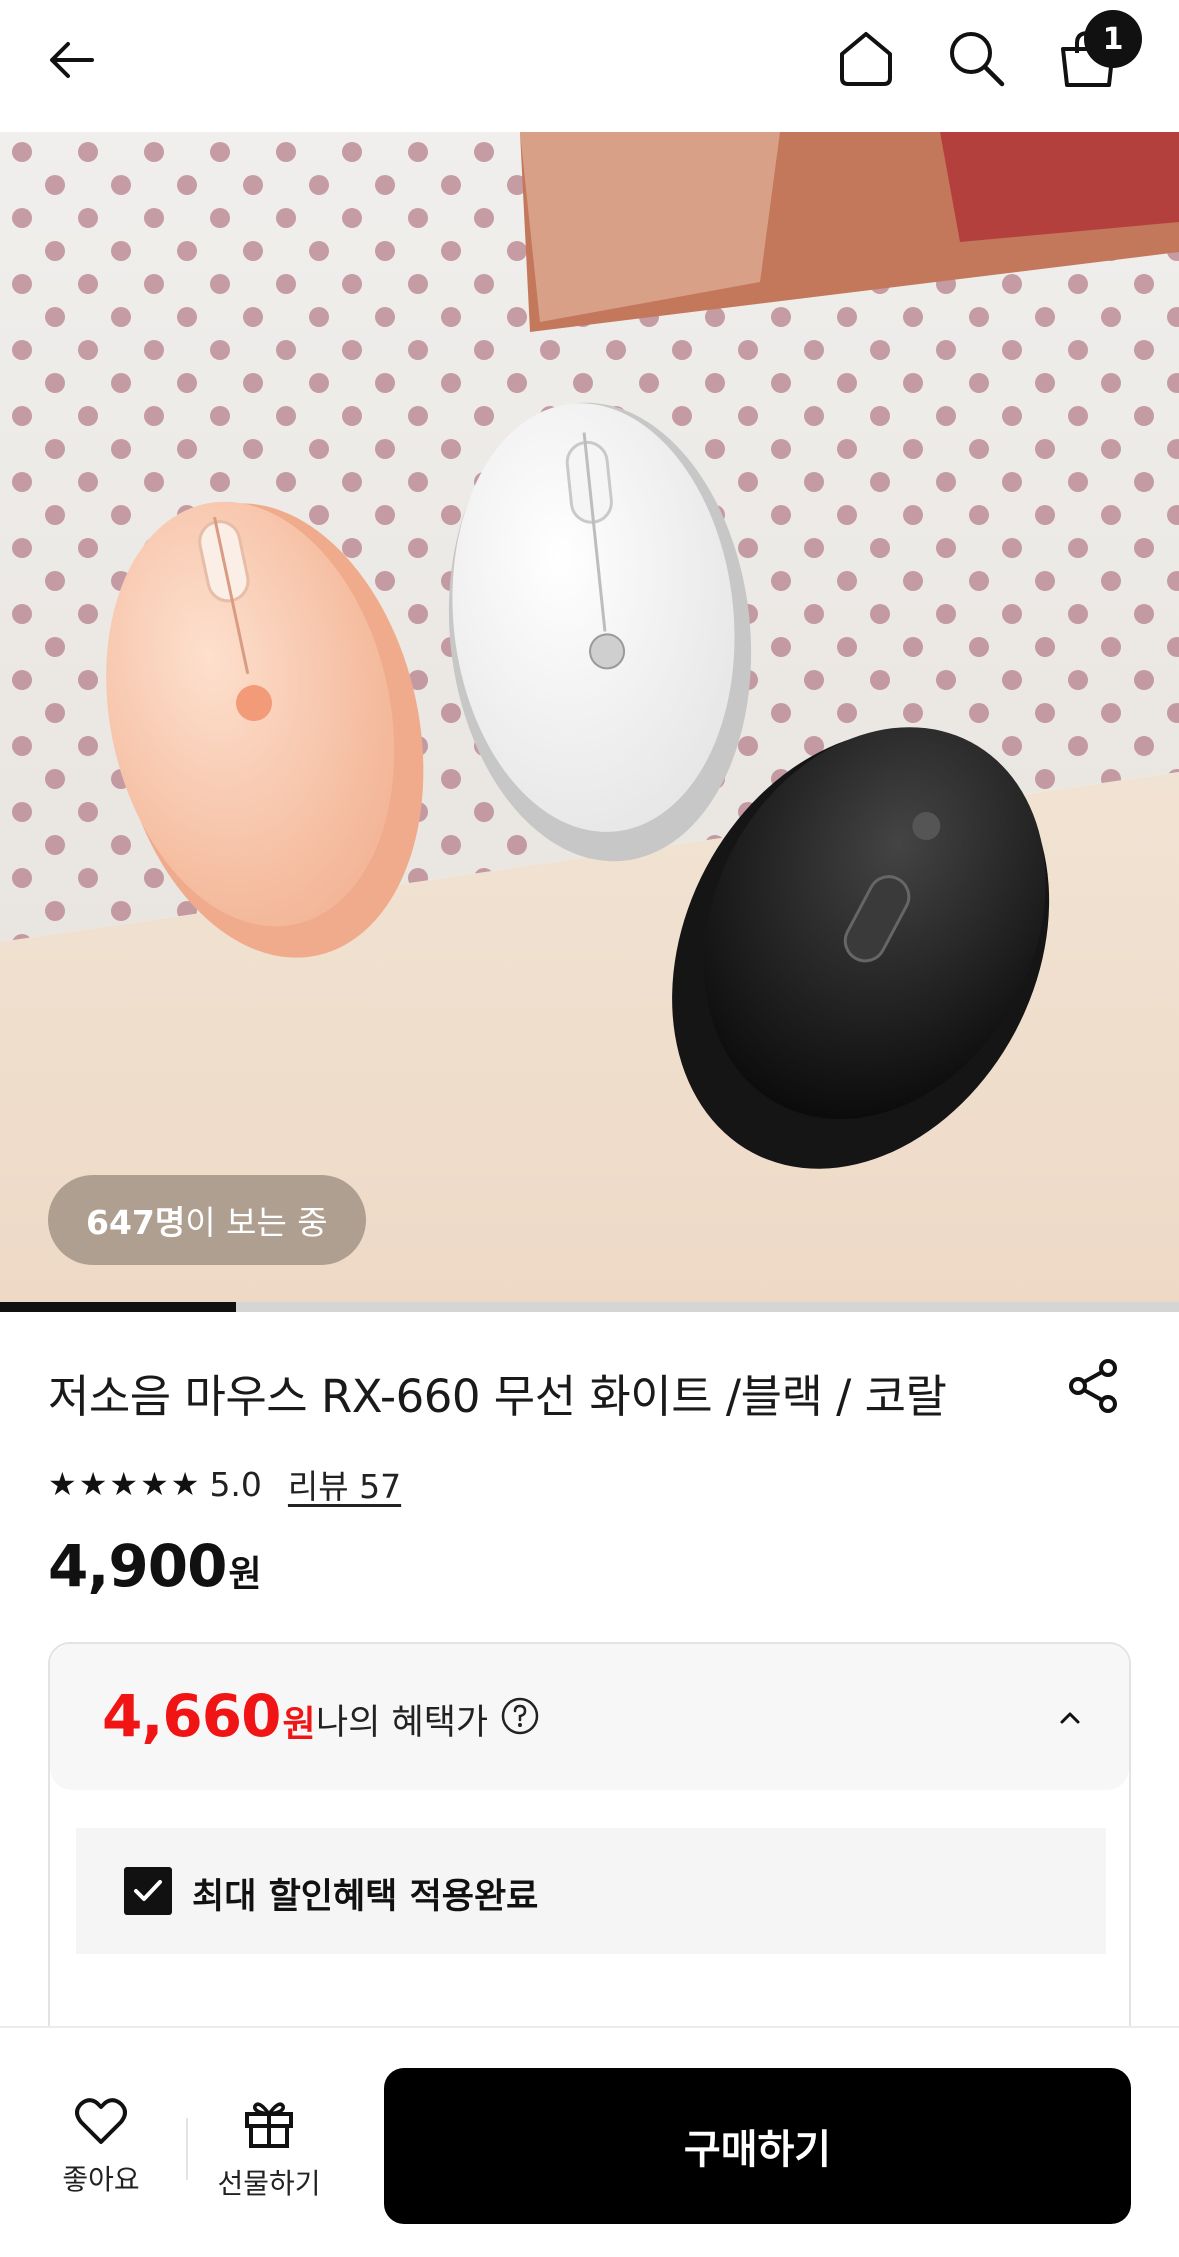  I want to click on product-title: 저소음 마우스 RX-660 무선 화이트 /블랙 / 코랄, so click(497, 1396).